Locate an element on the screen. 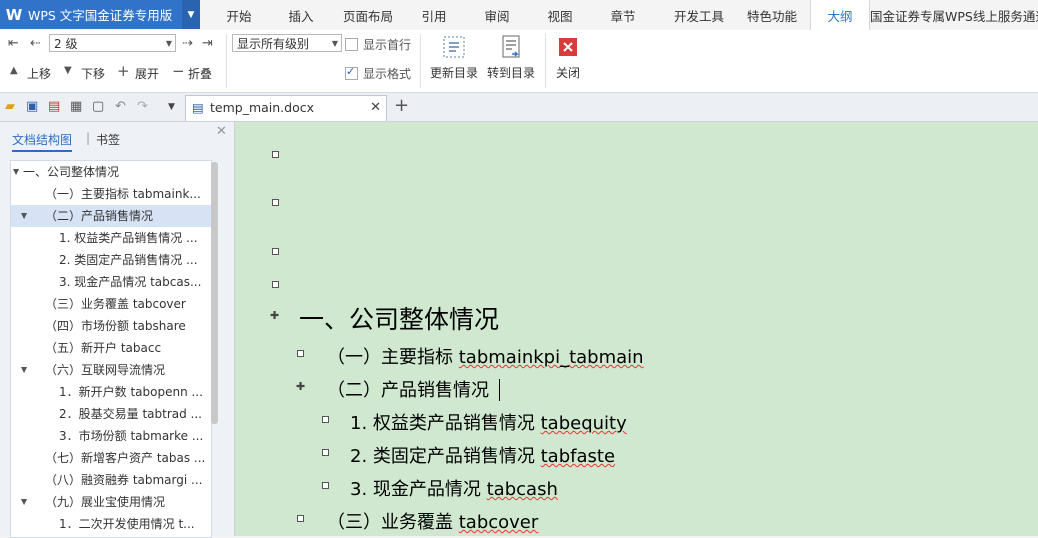 Image resolution: width=1038 pixels, height=538 pixels. collapse-icon: − is located at coordinates (178, 71).